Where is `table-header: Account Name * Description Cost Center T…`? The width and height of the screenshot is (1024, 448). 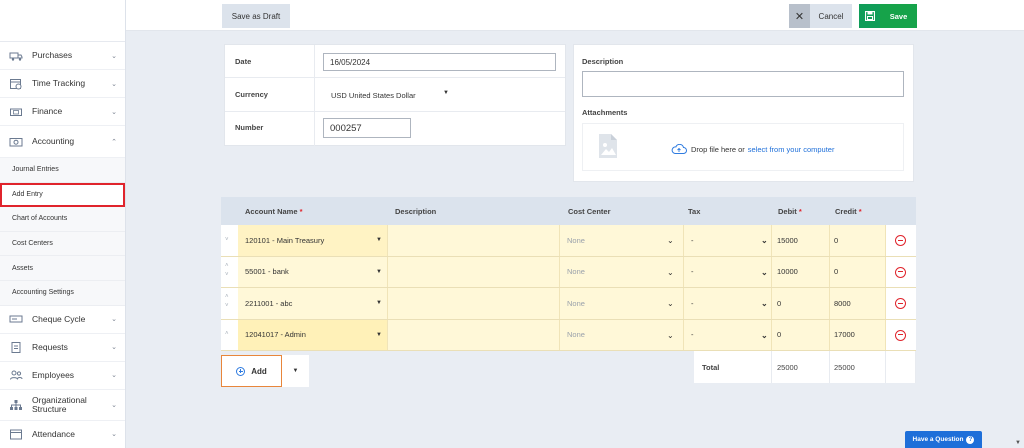 table-header: Account Name * Description Cost Center T… is located at coordinates (568, 211).